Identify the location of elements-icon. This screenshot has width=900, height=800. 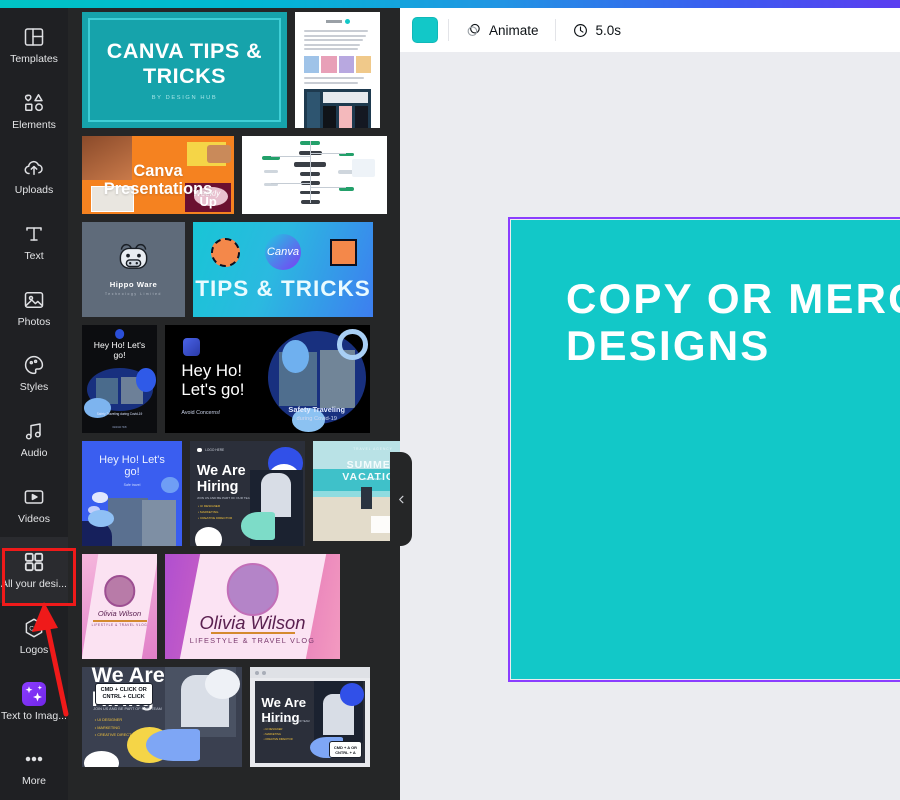
(34, 103).